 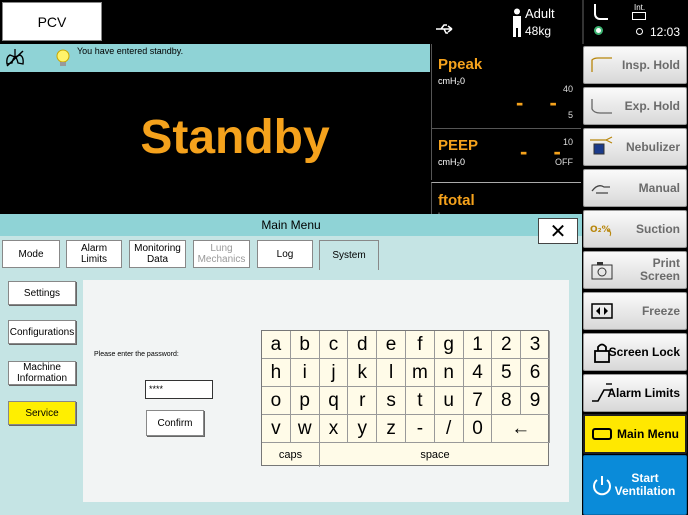 What do you see at coordinates (659, 187) in the screenshot?
I see `button-label: Manual` at bounding box center [659, 187].